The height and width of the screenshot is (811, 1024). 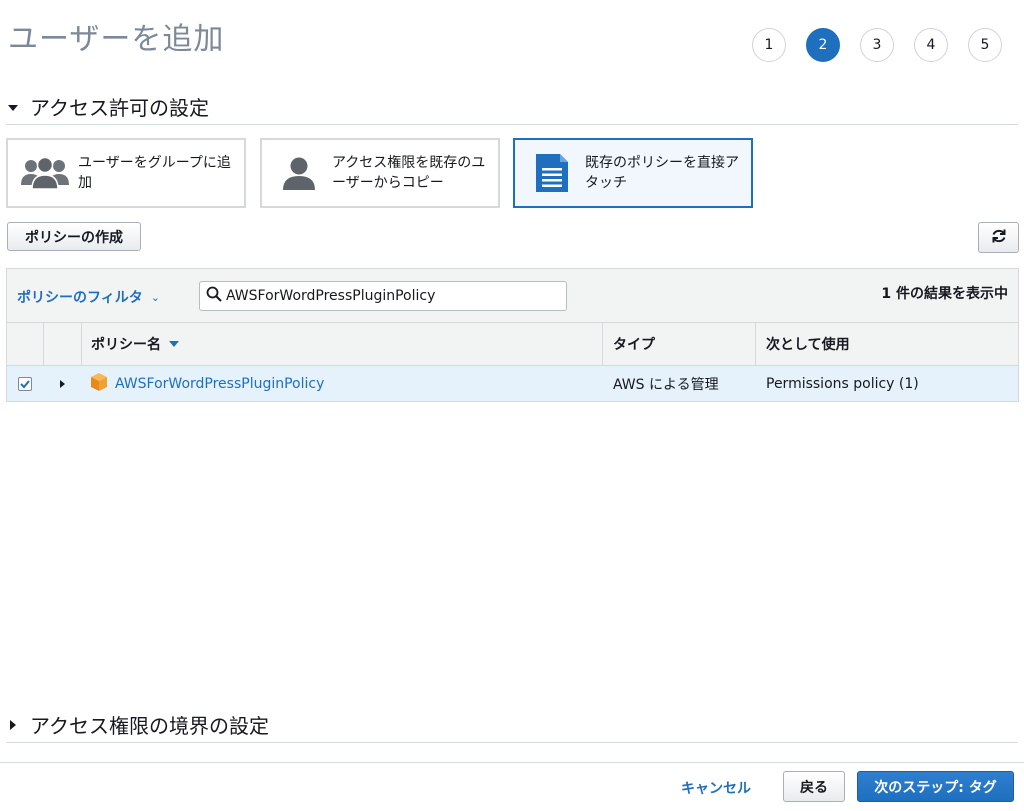 I want to click on aws-managed-policy-icon, so click(x=99, y=383).